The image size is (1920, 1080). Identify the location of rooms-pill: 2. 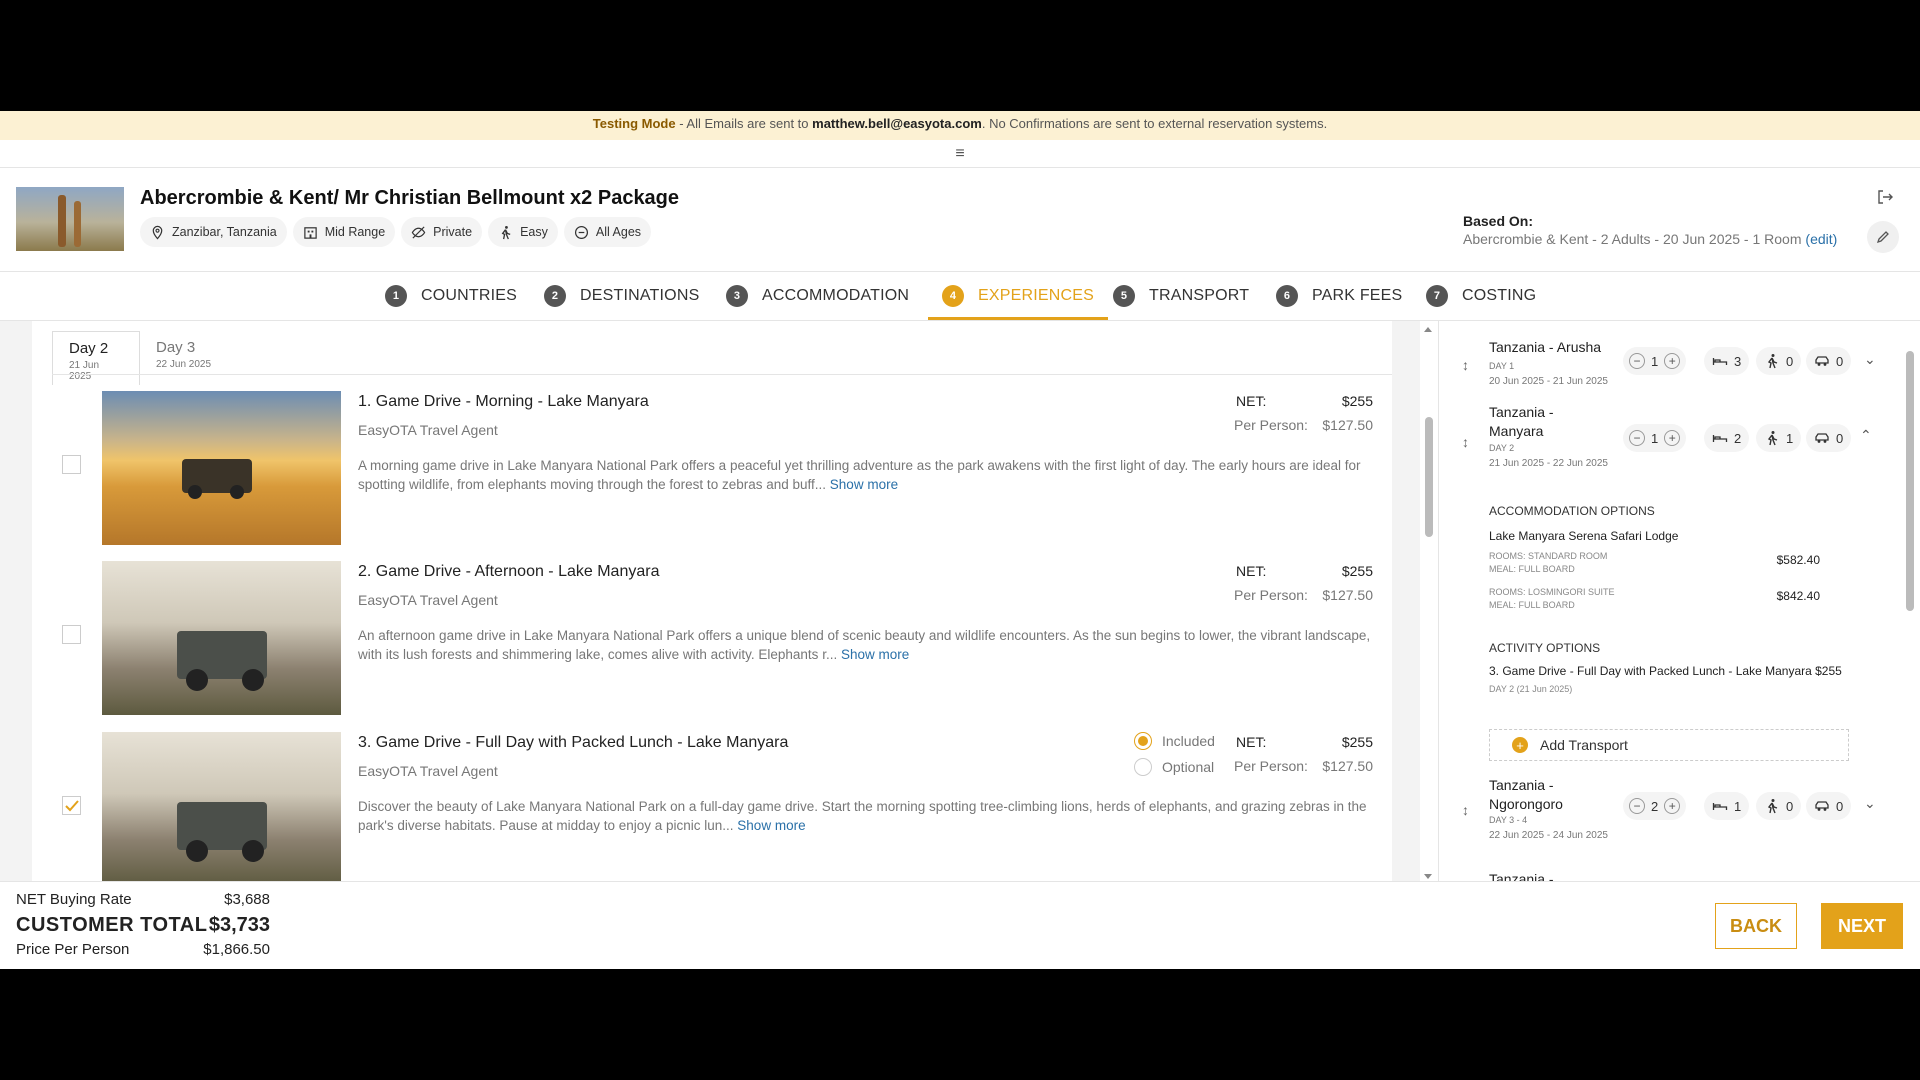
(1727, 438).